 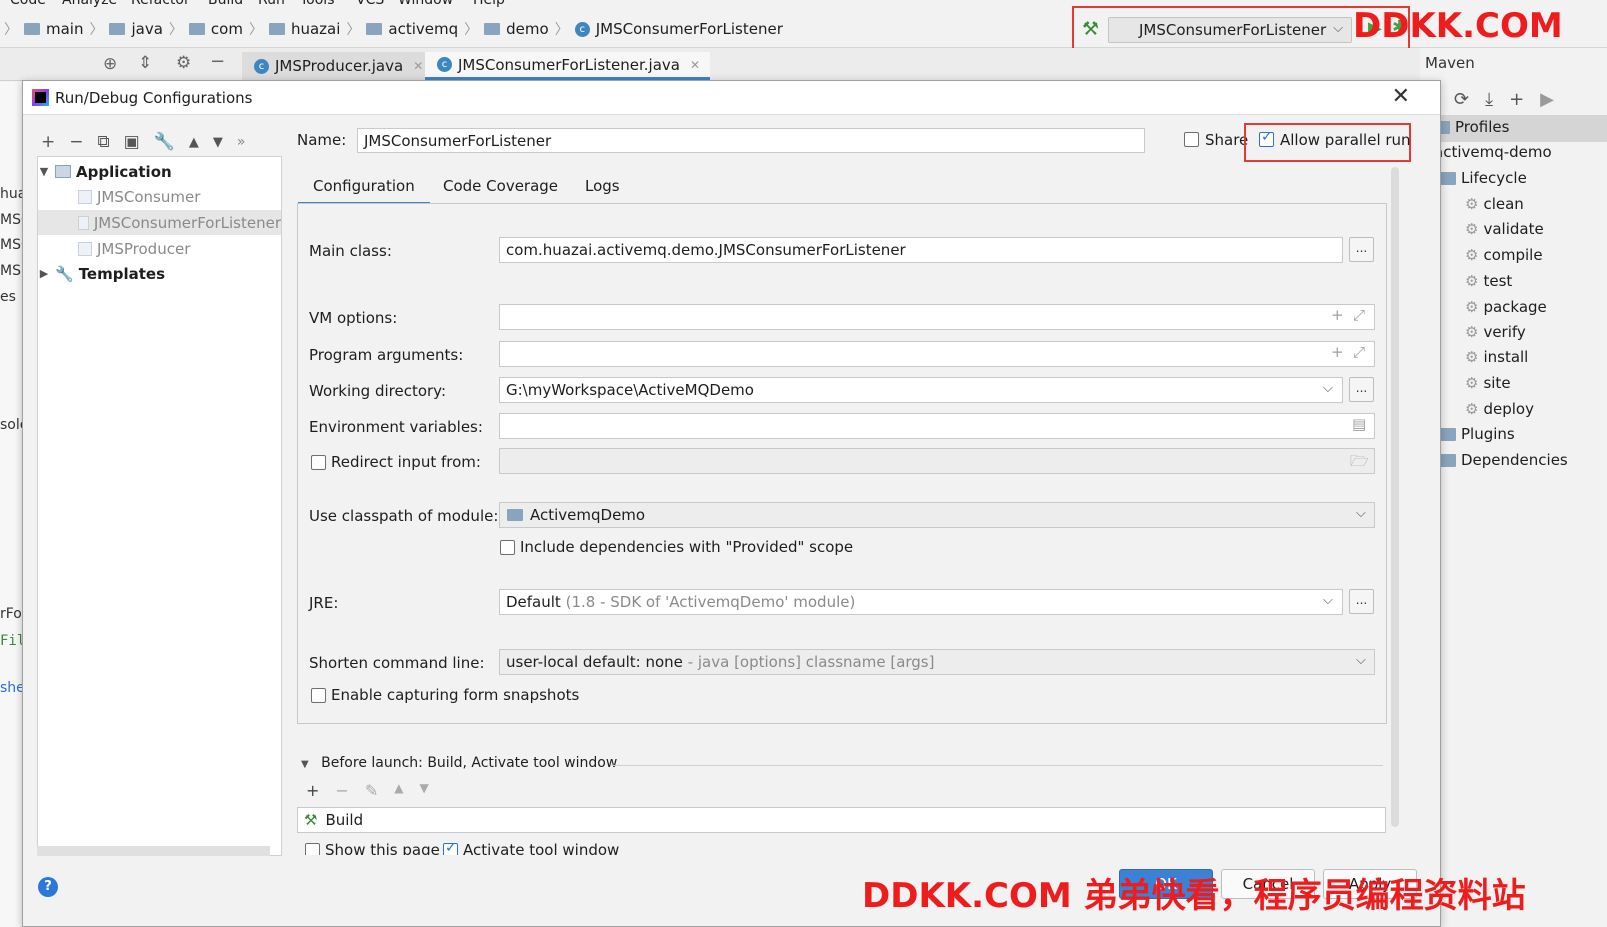 What do you see at coordinates (689, 29) in the screenshot?
I see `breadcrumb-class: JMSConsumerForListener` at bounding box center [689, 29].